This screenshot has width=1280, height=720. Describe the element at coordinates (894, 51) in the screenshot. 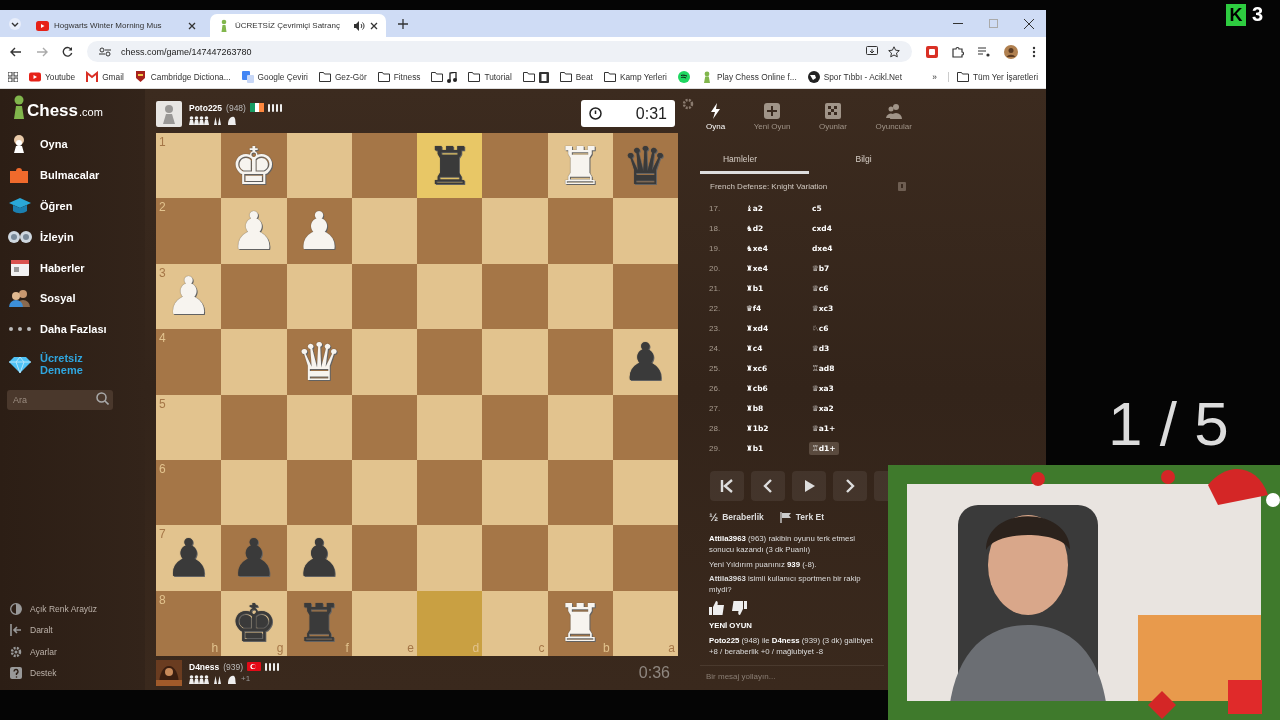

I see `bookmark-star-icon` at that location.